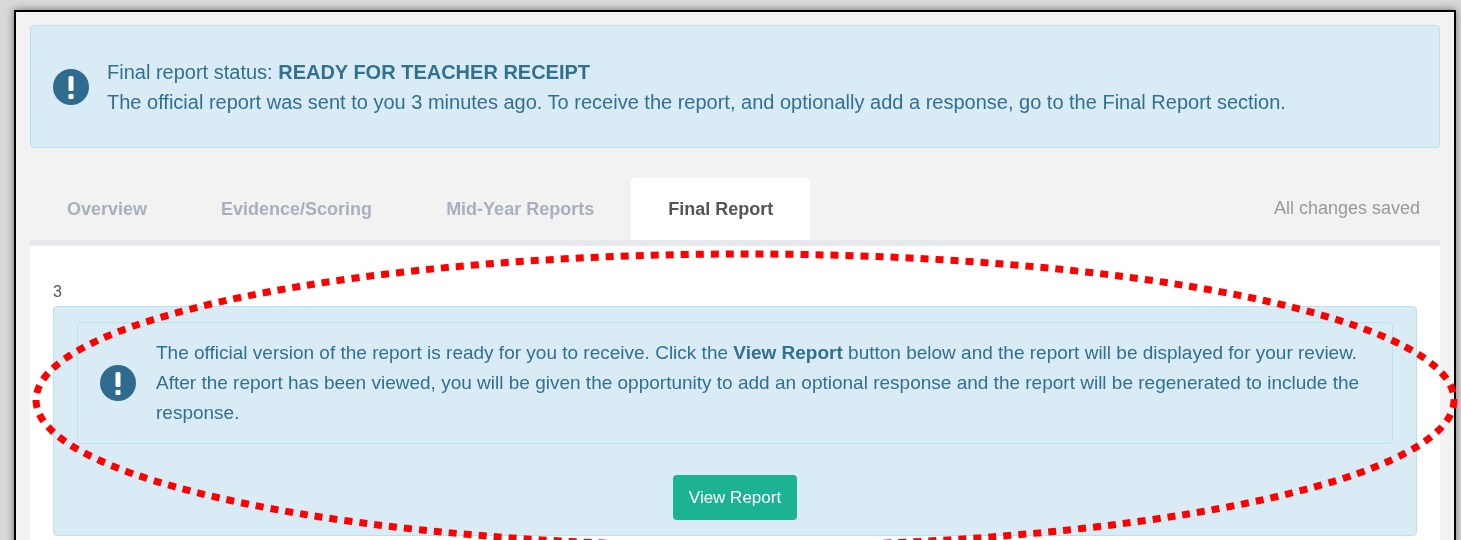 The image size is (1461, 540). Describe the element at coordinates (758, 383) in the screenshot. I see `report-message: The official version of the report is ready for you to receive. Click the View Report button below and the report will be displayed for your review. After the report has been viewed, you will be given the opportunity to add an optional response and the report will be regenerated to include the response.` at that location.